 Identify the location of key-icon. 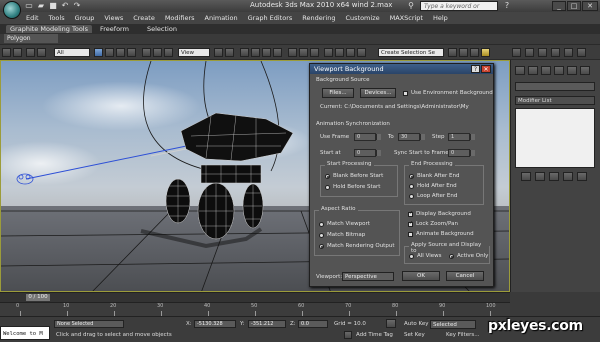
(391, 323).